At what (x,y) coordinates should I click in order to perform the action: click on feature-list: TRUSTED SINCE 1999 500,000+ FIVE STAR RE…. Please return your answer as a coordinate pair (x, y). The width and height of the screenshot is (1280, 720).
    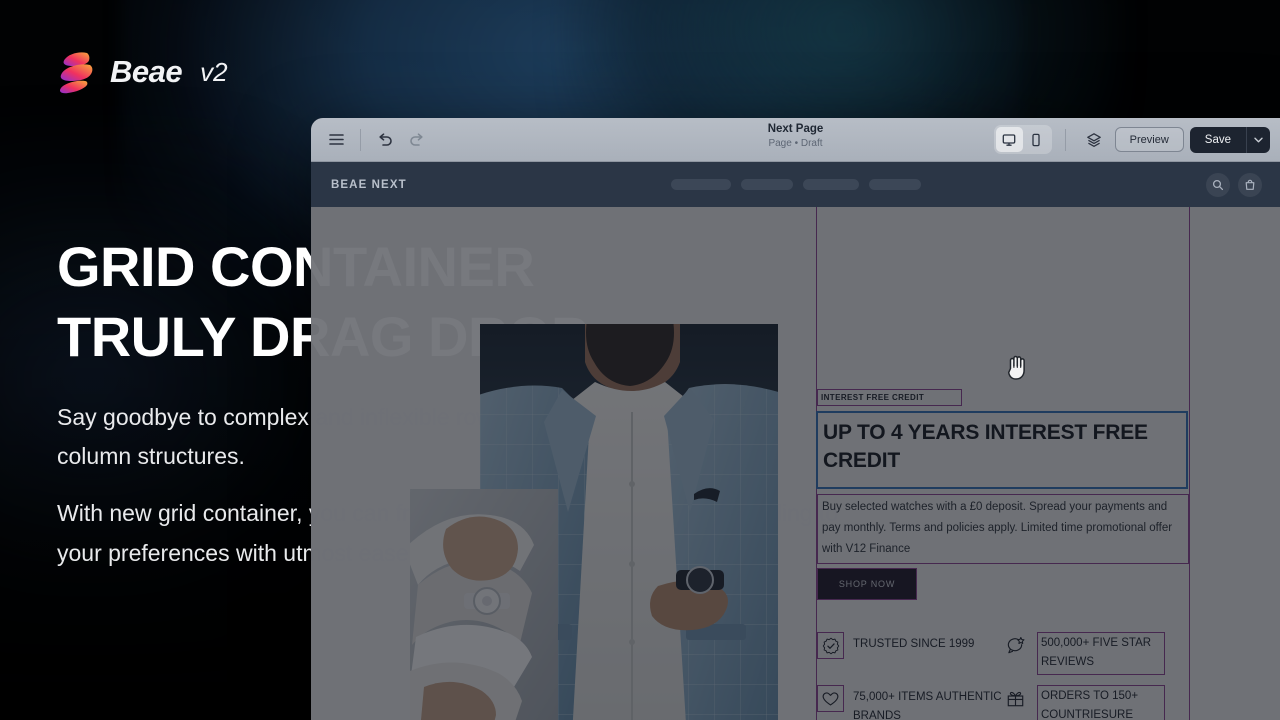
    Looking at the image, I should click on (1002, 673).